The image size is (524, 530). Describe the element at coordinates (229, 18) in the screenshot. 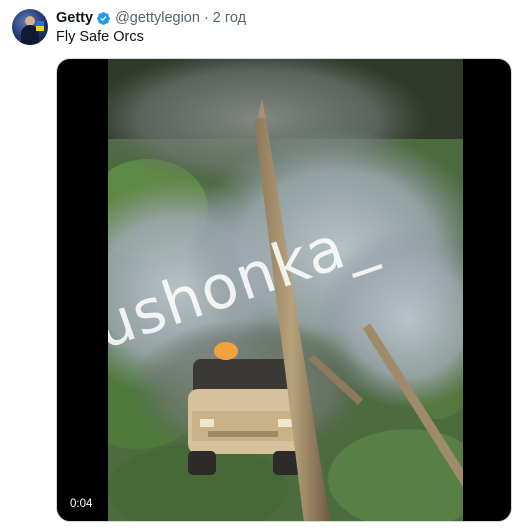

I see `timestamp: 2 год` at that location.